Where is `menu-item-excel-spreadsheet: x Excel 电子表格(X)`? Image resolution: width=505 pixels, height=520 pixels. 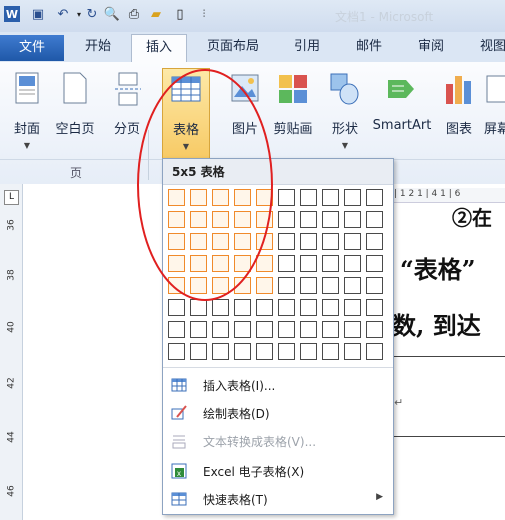
menu-item-excel-spreadsheet: x Excel 电子表格(X) is located at coordinates (278, 471).